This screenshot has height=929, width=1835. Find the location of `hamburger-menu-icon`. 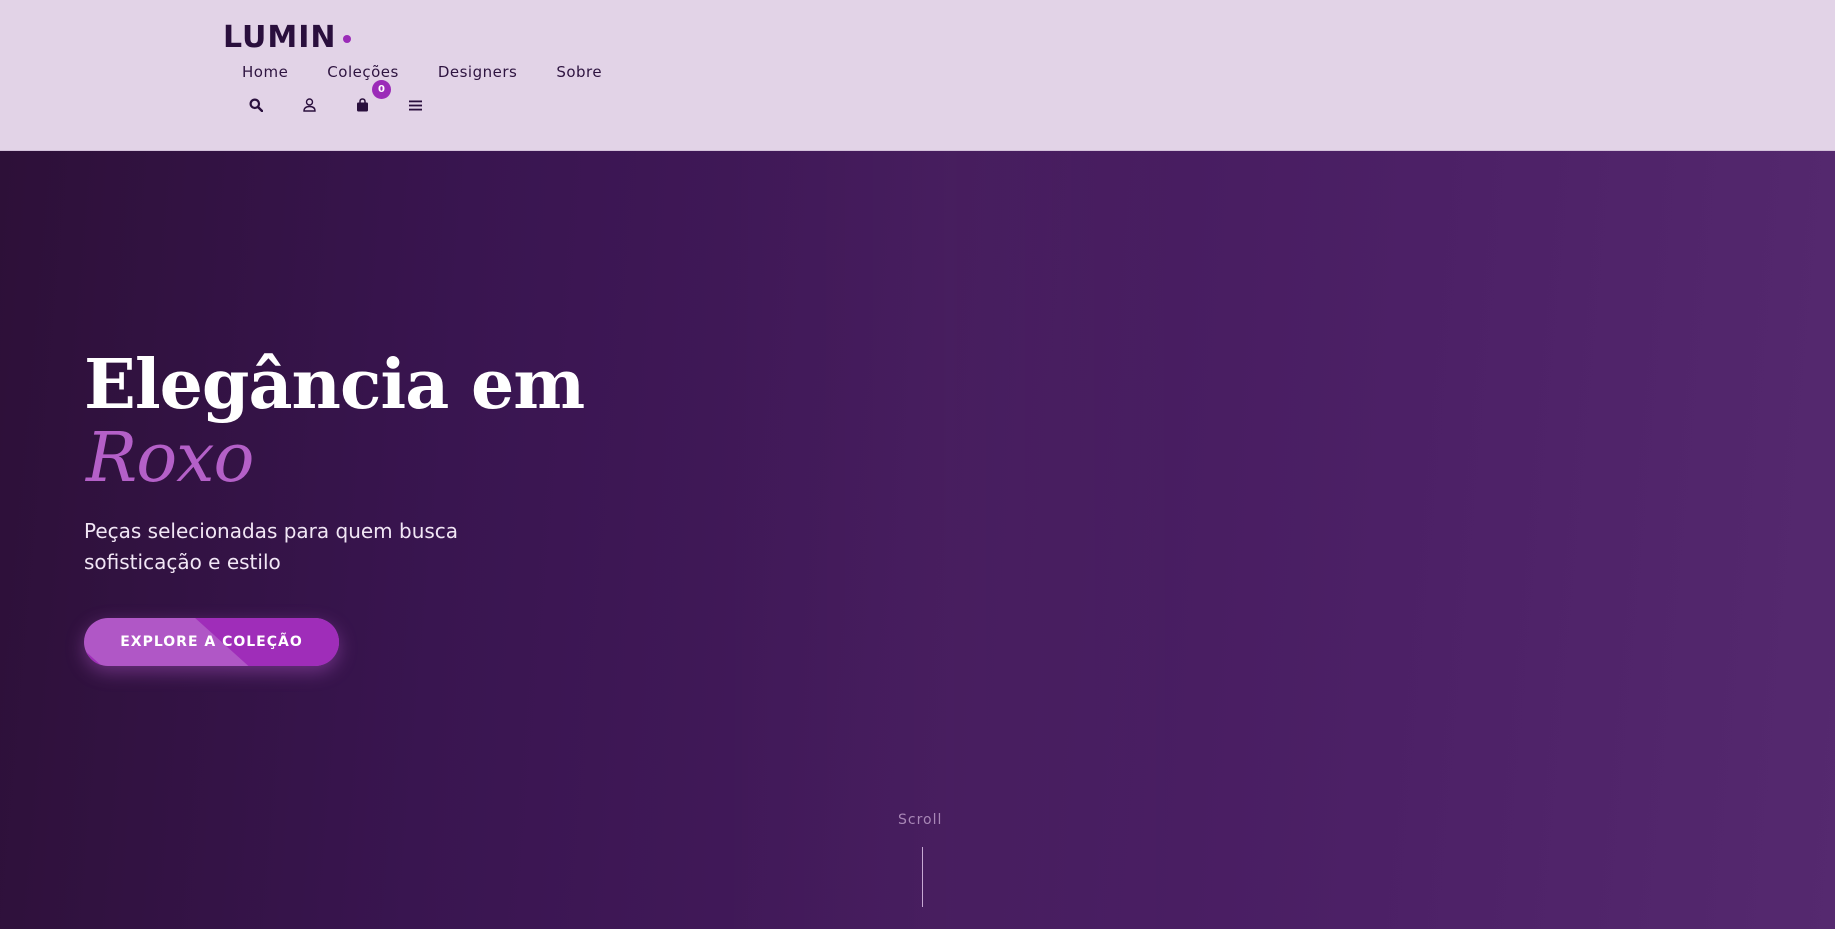

hamburger-menu-icon is located at coordinates (415, 105).